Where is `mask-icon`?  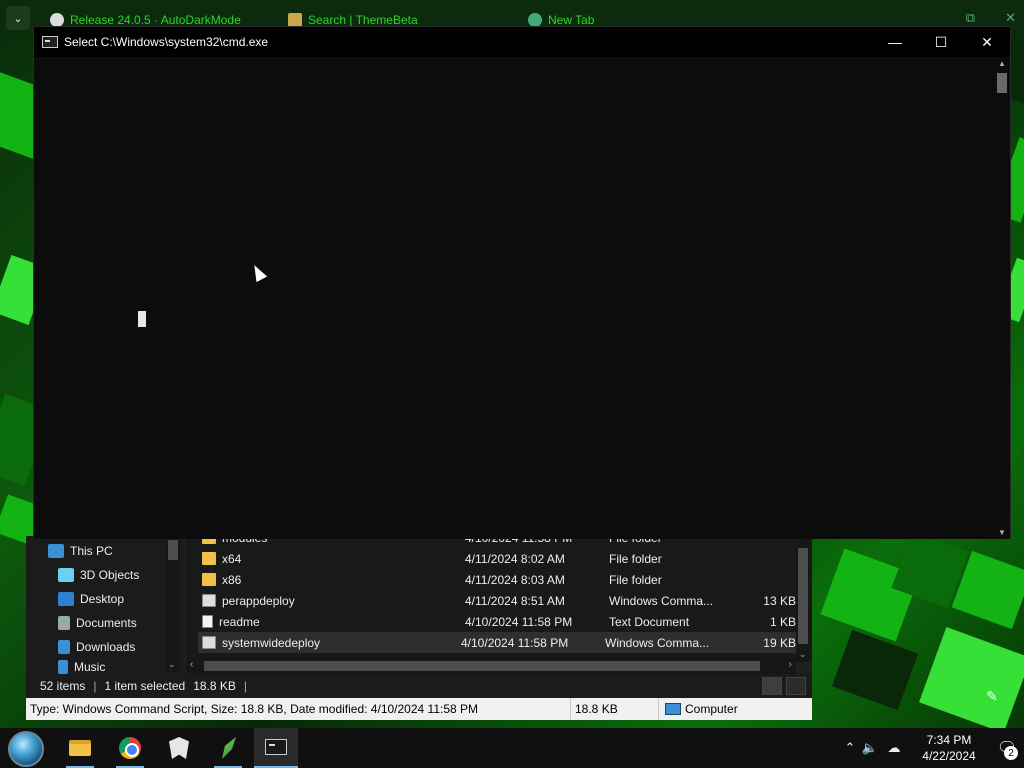
mask-icon is located at coordinates (179, 748).